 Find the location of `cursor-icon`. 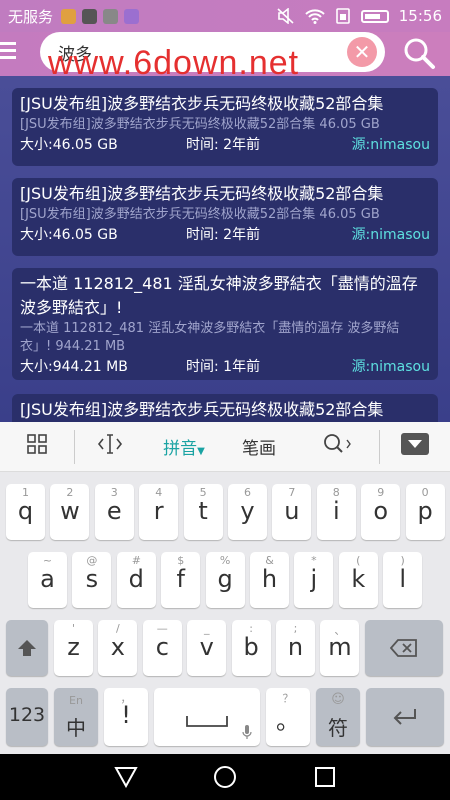

cursor-icon is located at coordinates (110, 446).